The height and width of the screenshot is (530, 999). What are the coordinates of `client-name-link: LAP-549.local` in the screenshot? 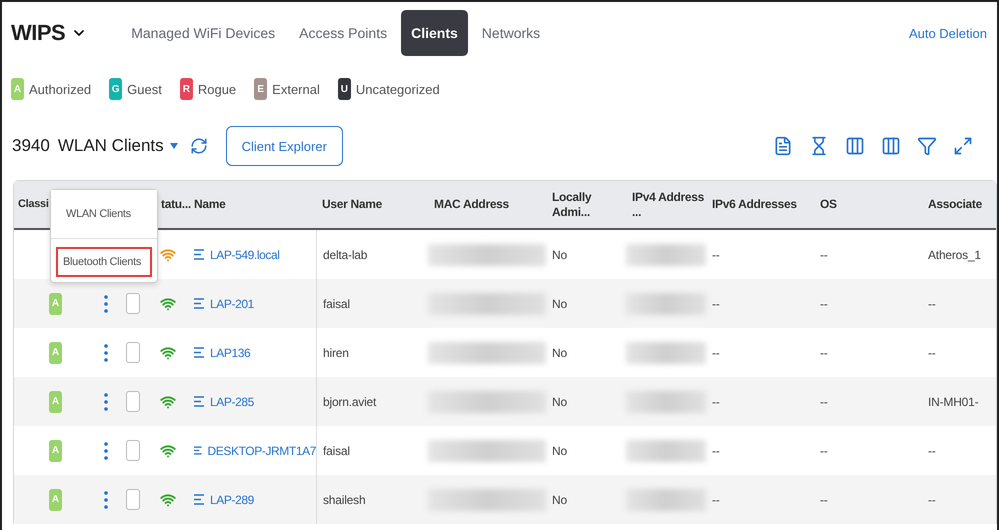 It's located at (245, 255).